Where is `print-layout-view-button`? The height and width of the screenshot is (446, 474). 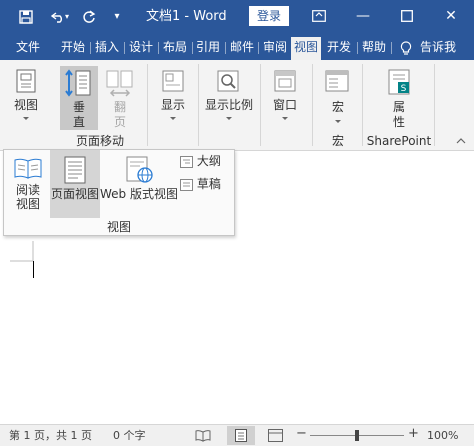
print-layout-view-button is located at coordinates (241, 435).